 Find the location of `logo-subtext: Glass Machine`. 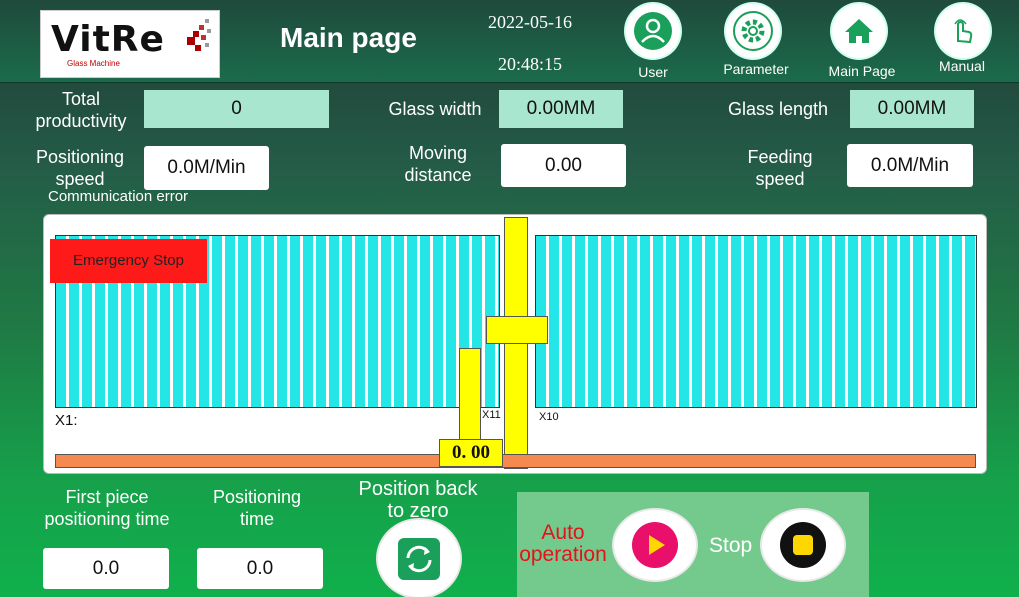

logo-subtext: Glass Machine is located at coordinates (93, 63).